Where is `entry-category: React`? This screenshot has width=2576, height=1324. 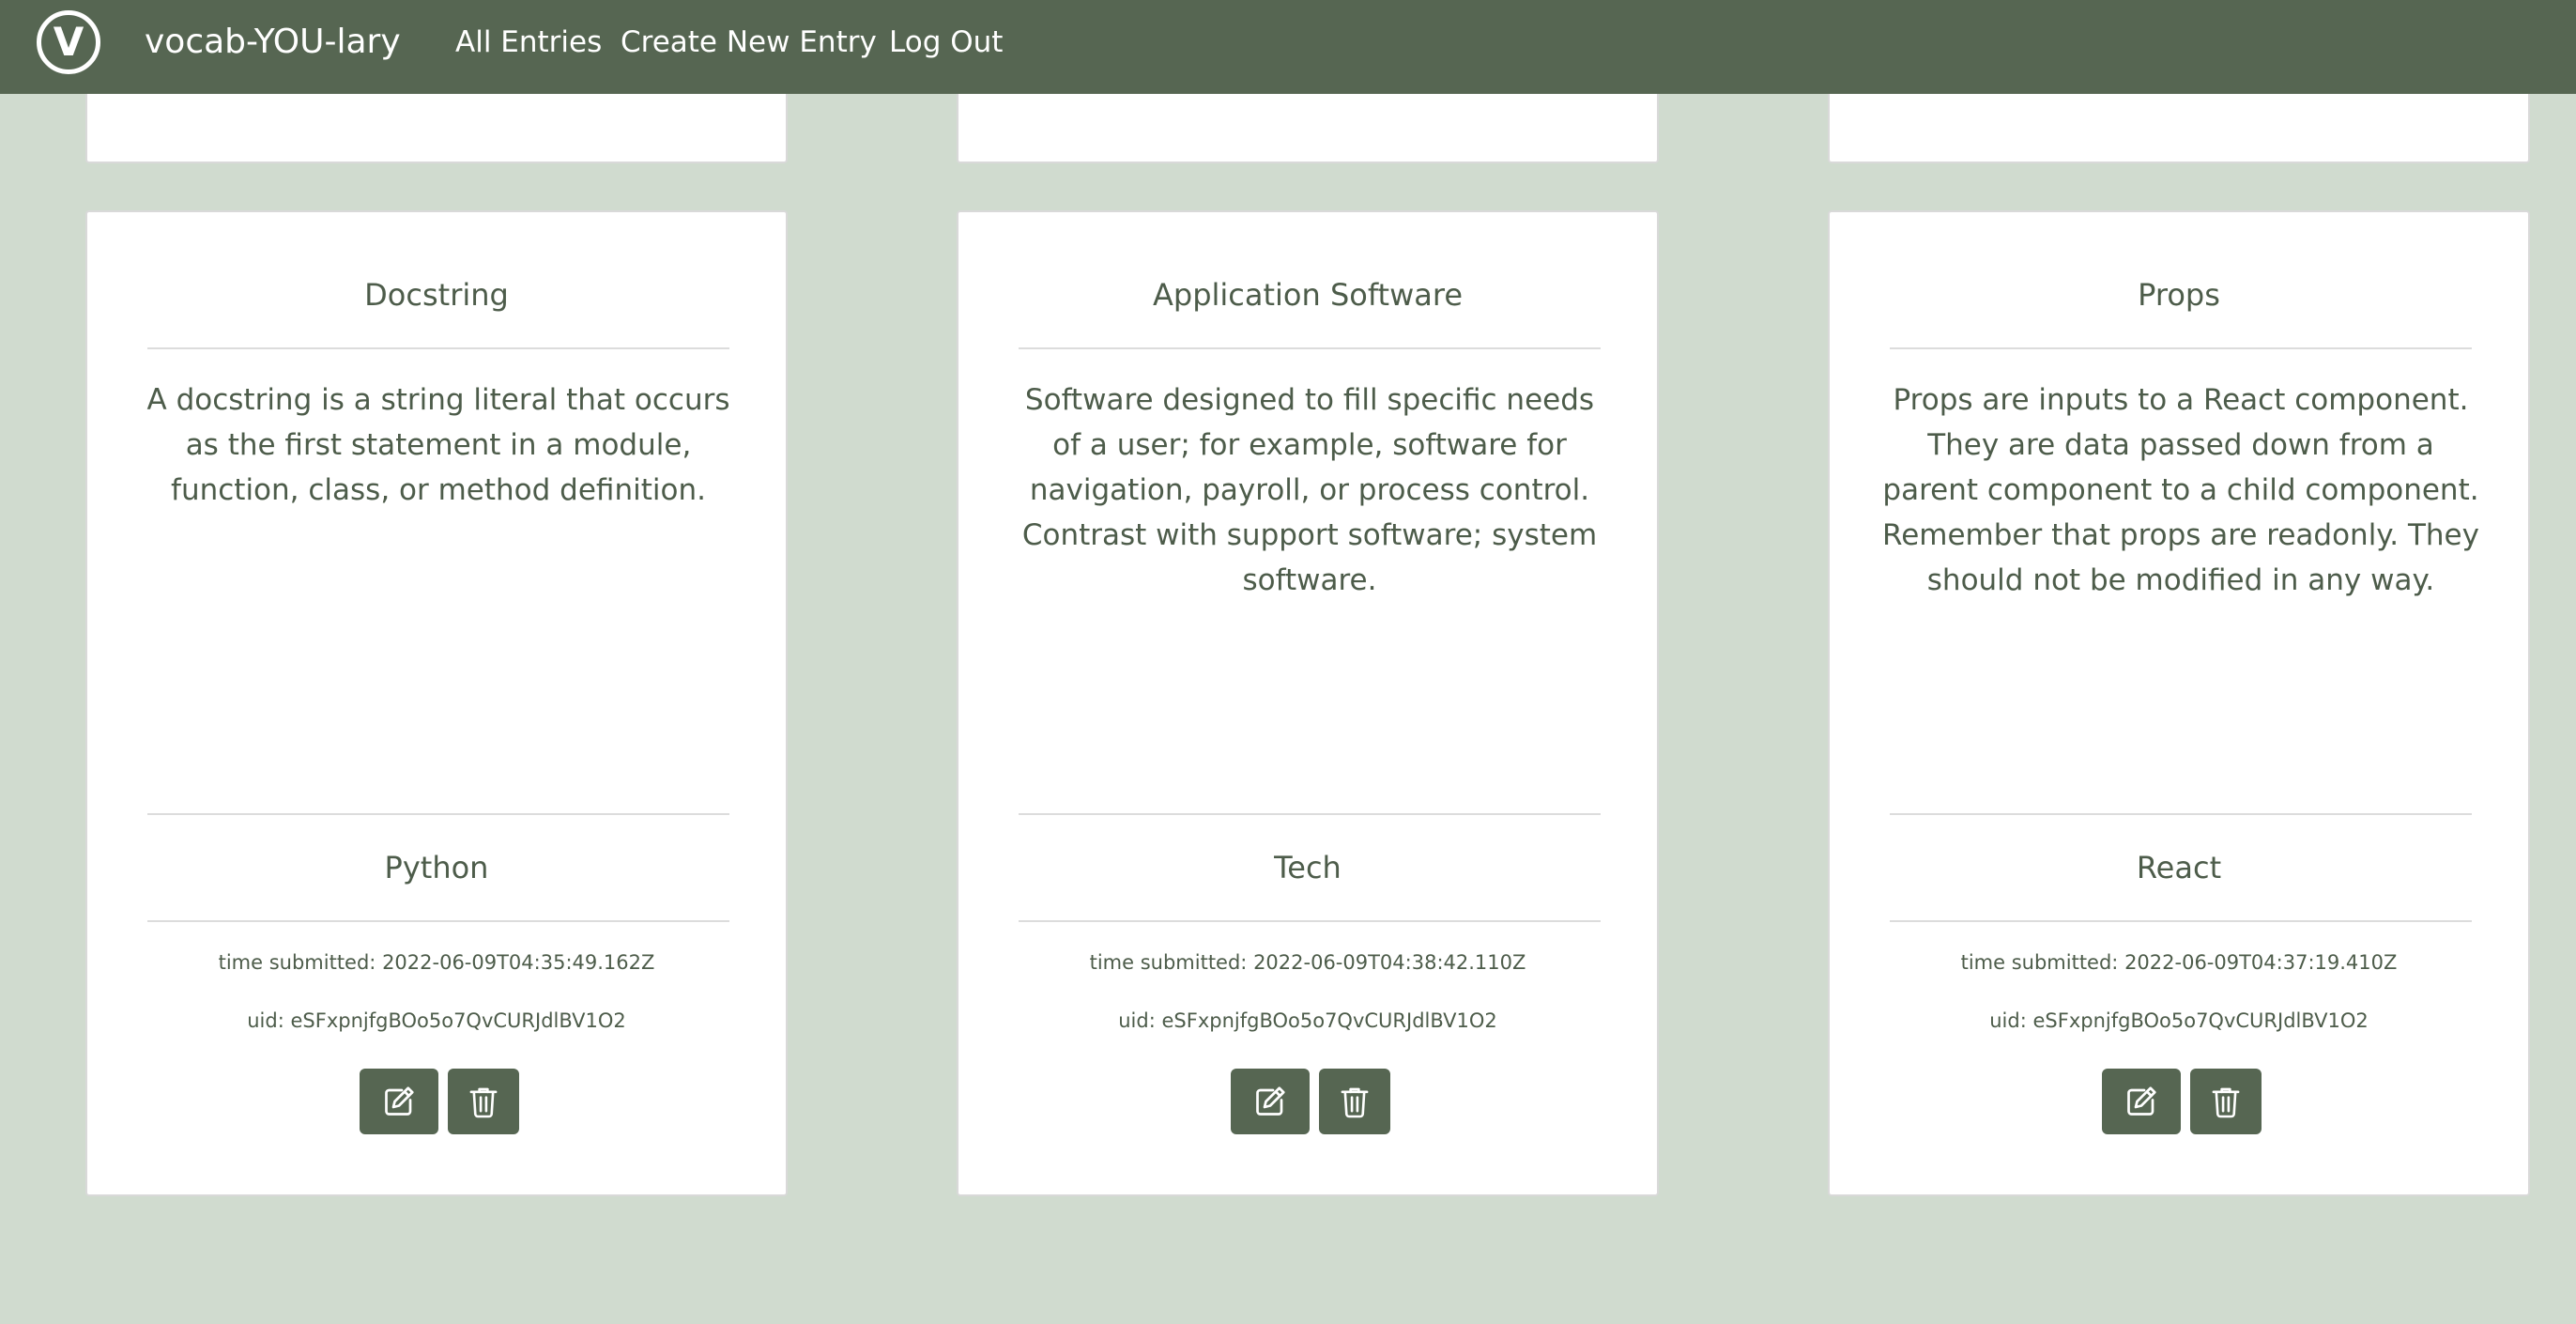
entry-category: React is located at coordinates (2179, 868).